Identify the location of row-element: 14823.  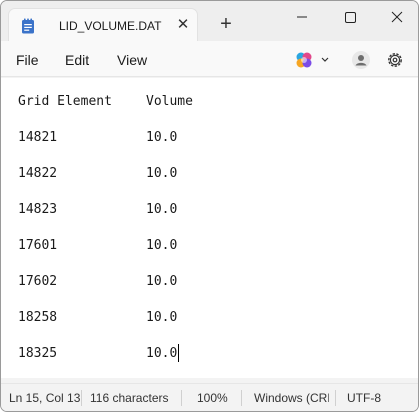
(38, 209).